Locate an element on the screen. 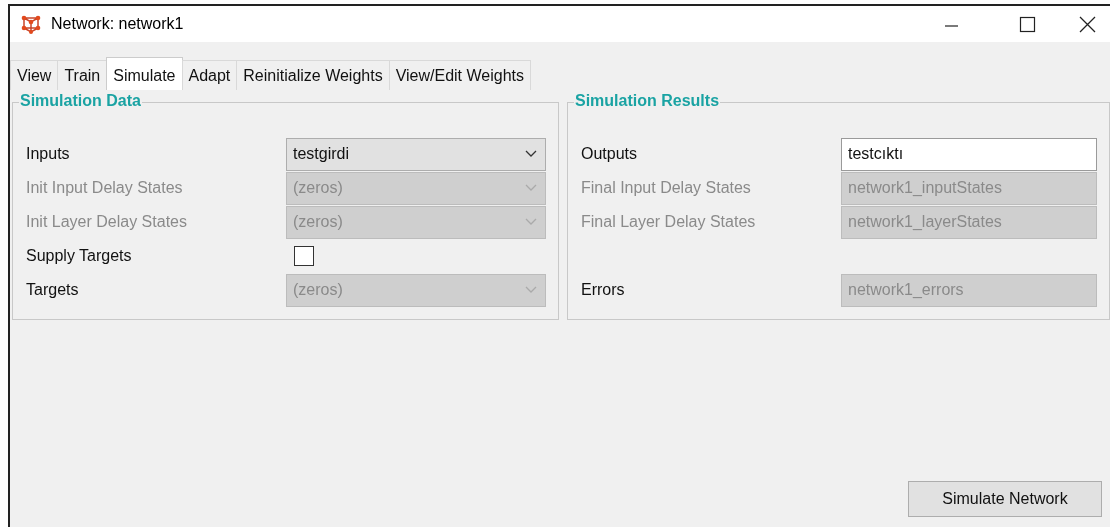  text-field: testcıktı is located at coordinates (969, 154).